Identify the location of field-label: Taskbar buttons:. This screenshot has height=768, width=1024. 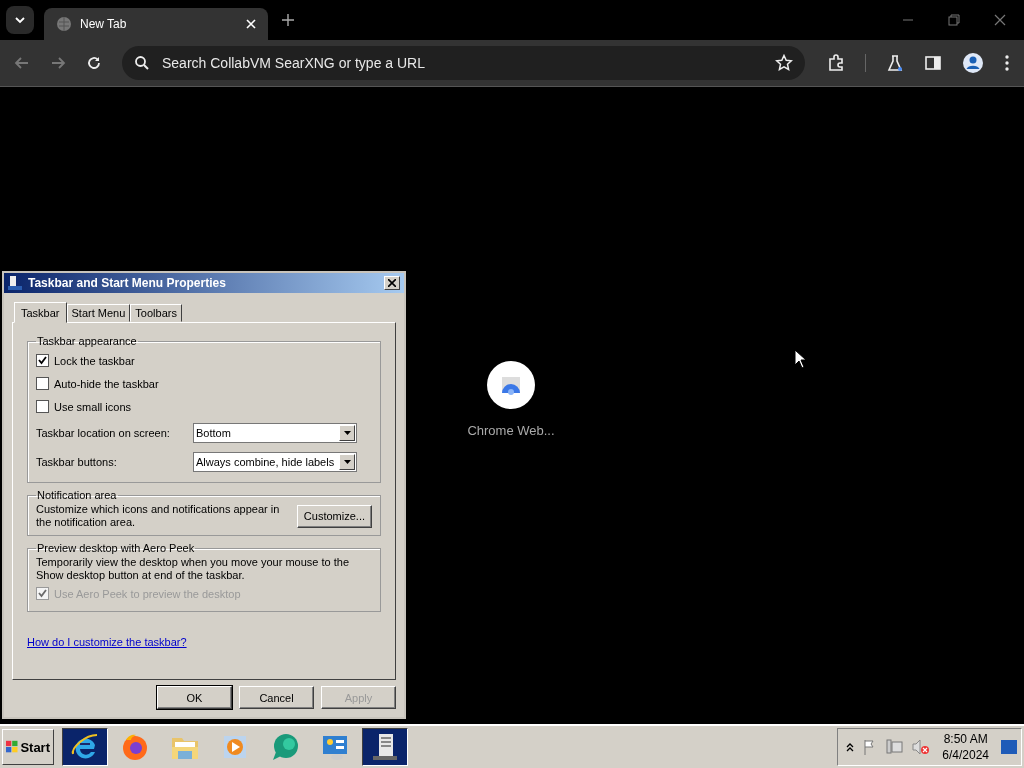
(77, 461).